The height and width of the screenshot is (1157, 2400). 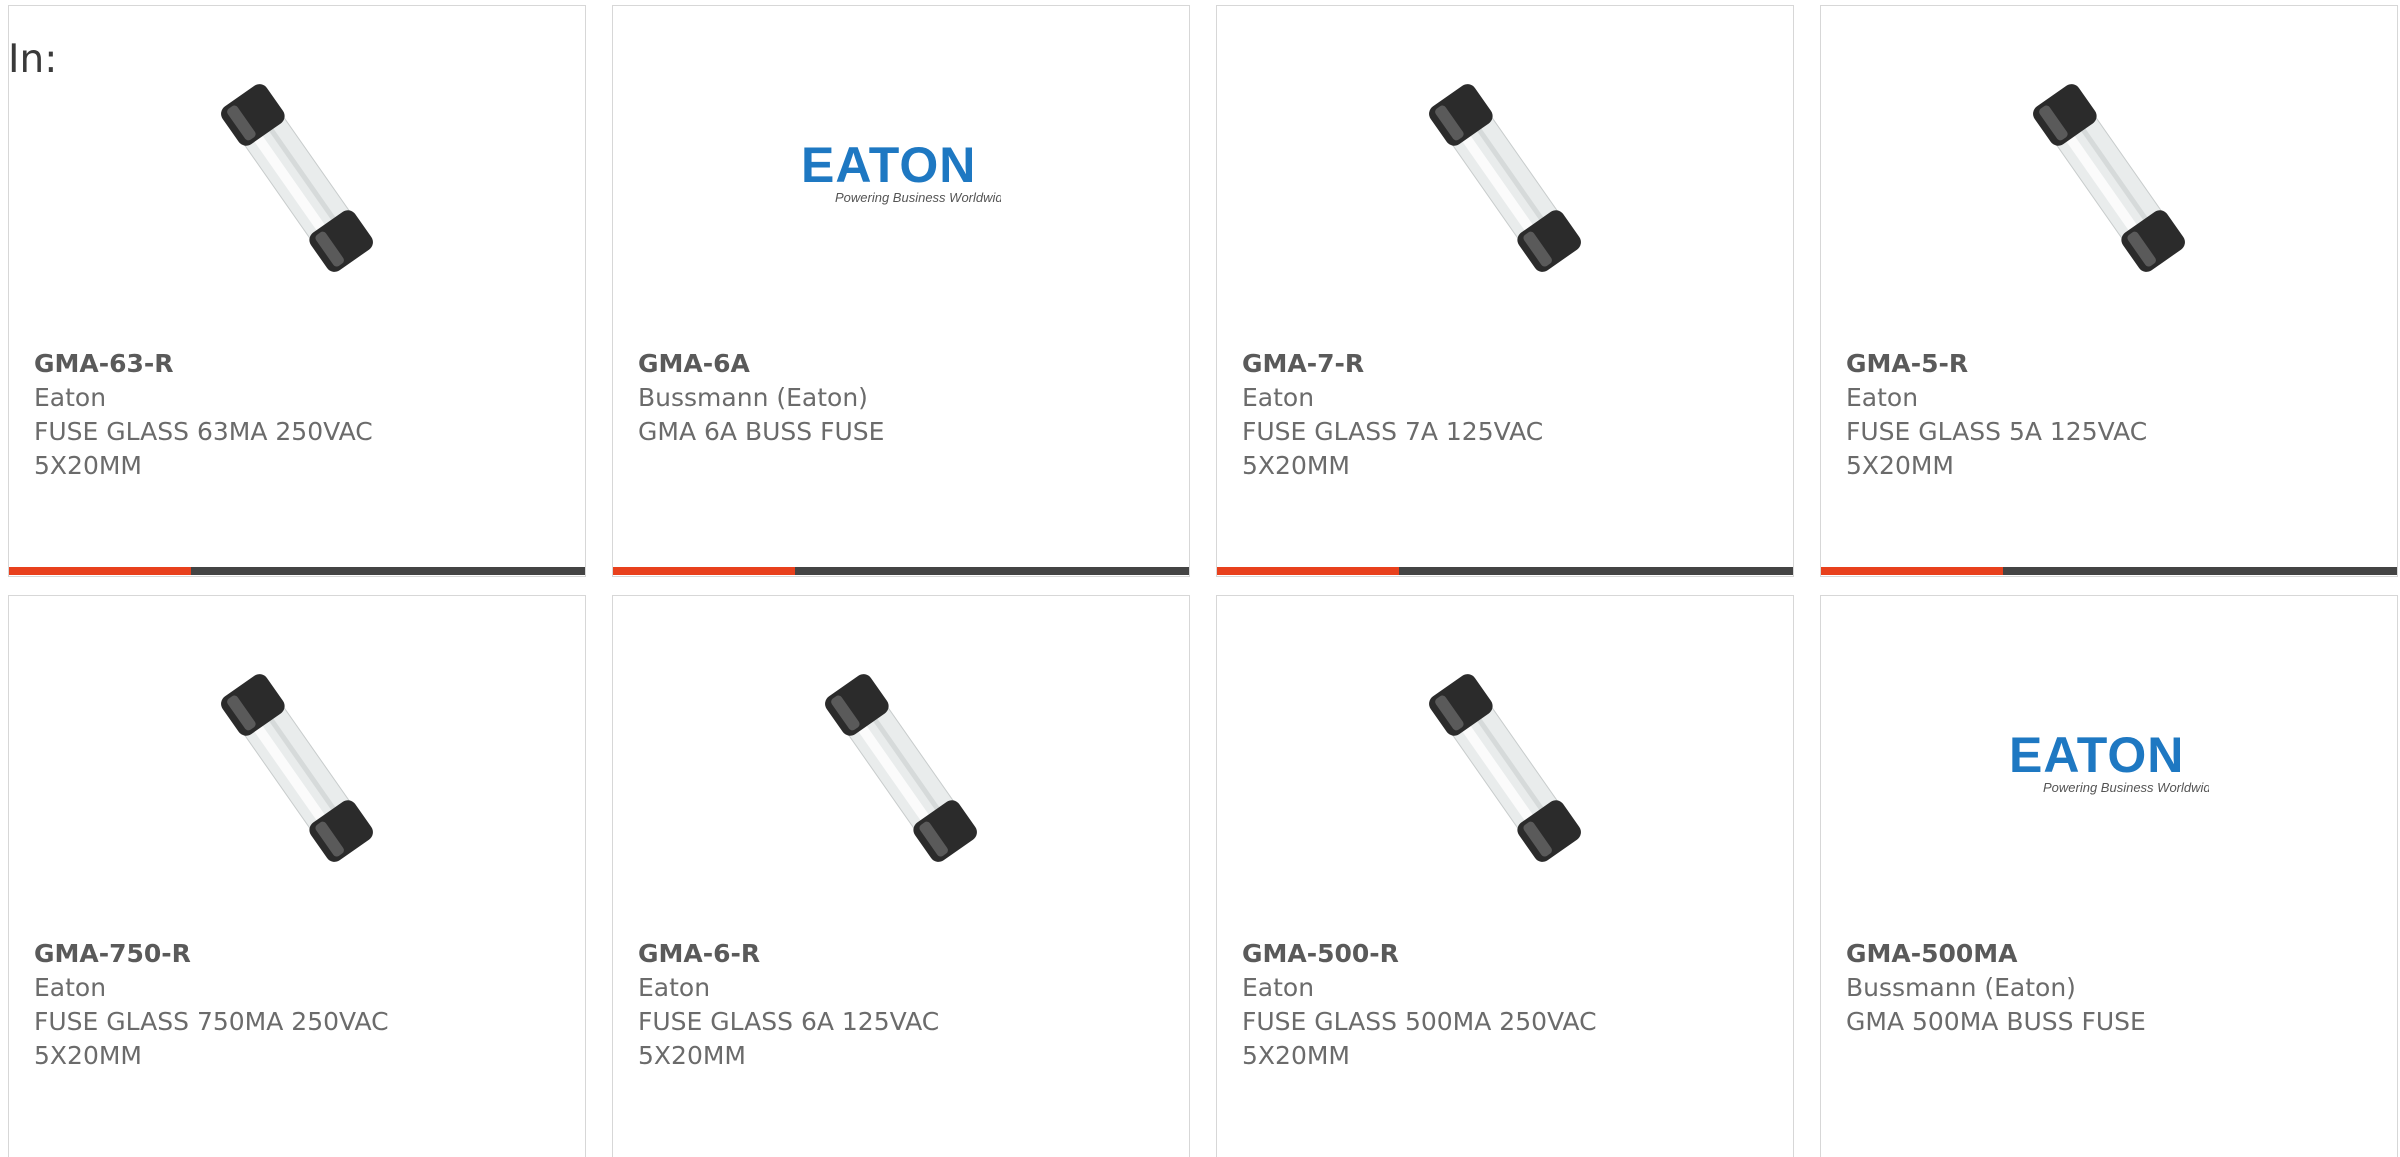 What do you see at coordinates (234, 364) in the screenshot?
I see `part-number-link: GMA-63-R` at bounding box center [234, 364].